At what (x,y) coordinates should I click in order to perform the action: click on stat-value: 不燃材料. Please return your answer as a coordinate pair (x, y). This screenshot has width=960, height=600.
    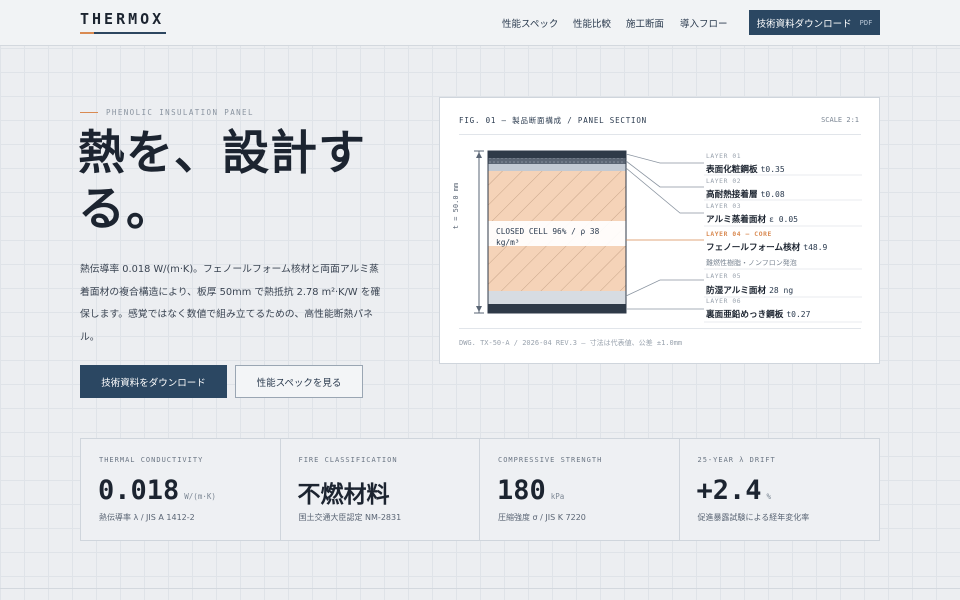
    Looking at the image, I should click on (343, 495).